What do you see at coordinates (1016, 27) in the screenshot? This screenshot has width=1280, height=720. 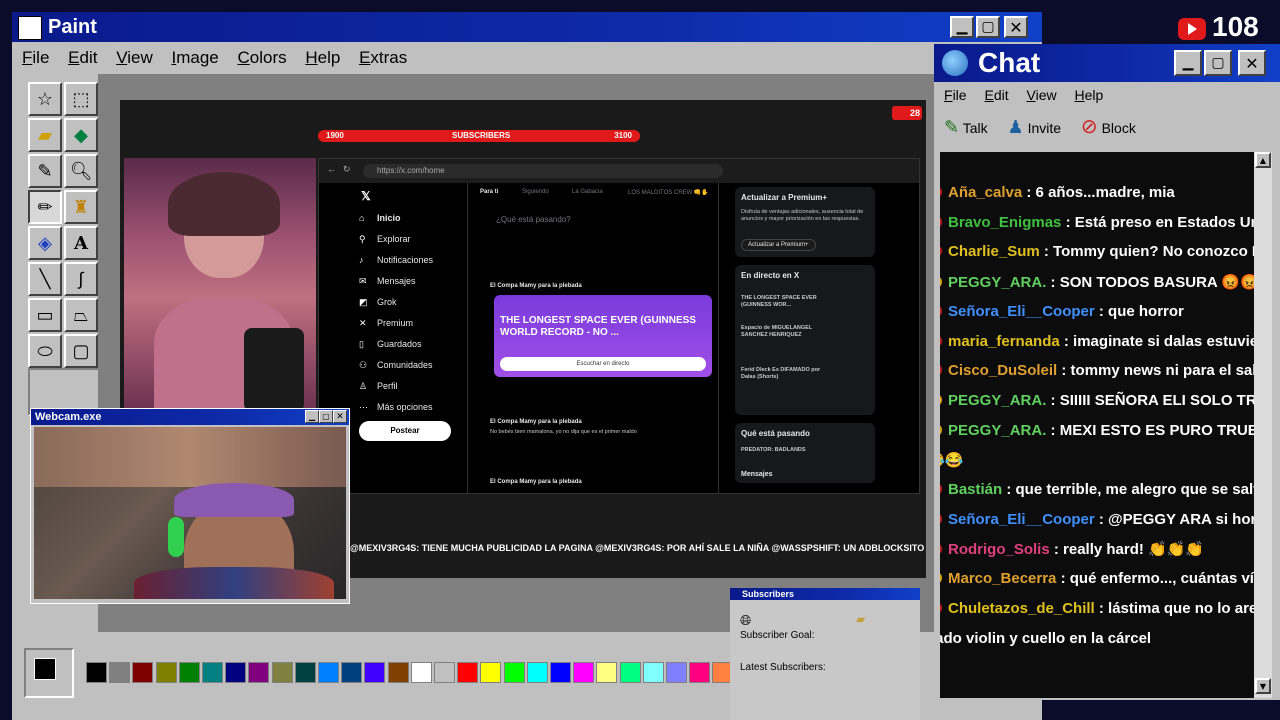 I see `close-button: ✕` at bounding box center [1016, 27].